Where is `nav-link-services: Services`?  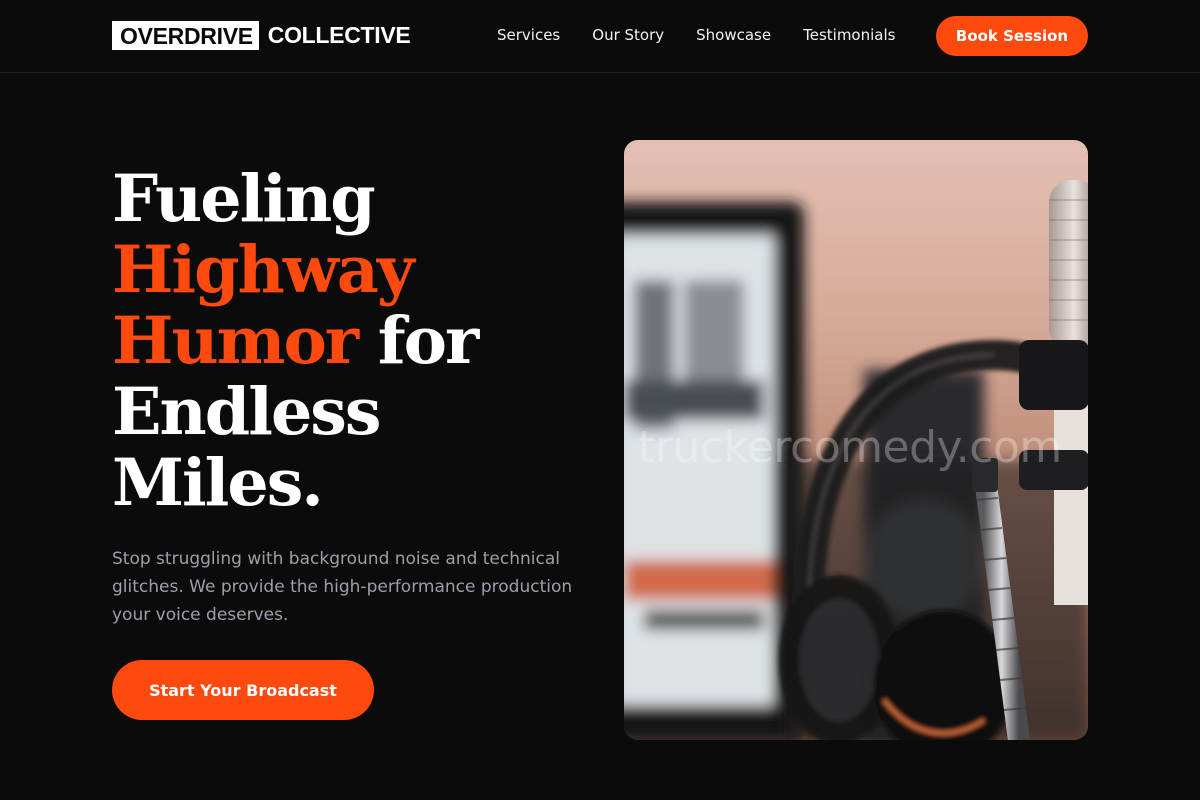
nav-link-services: Services is located at coordinates (528, 35).